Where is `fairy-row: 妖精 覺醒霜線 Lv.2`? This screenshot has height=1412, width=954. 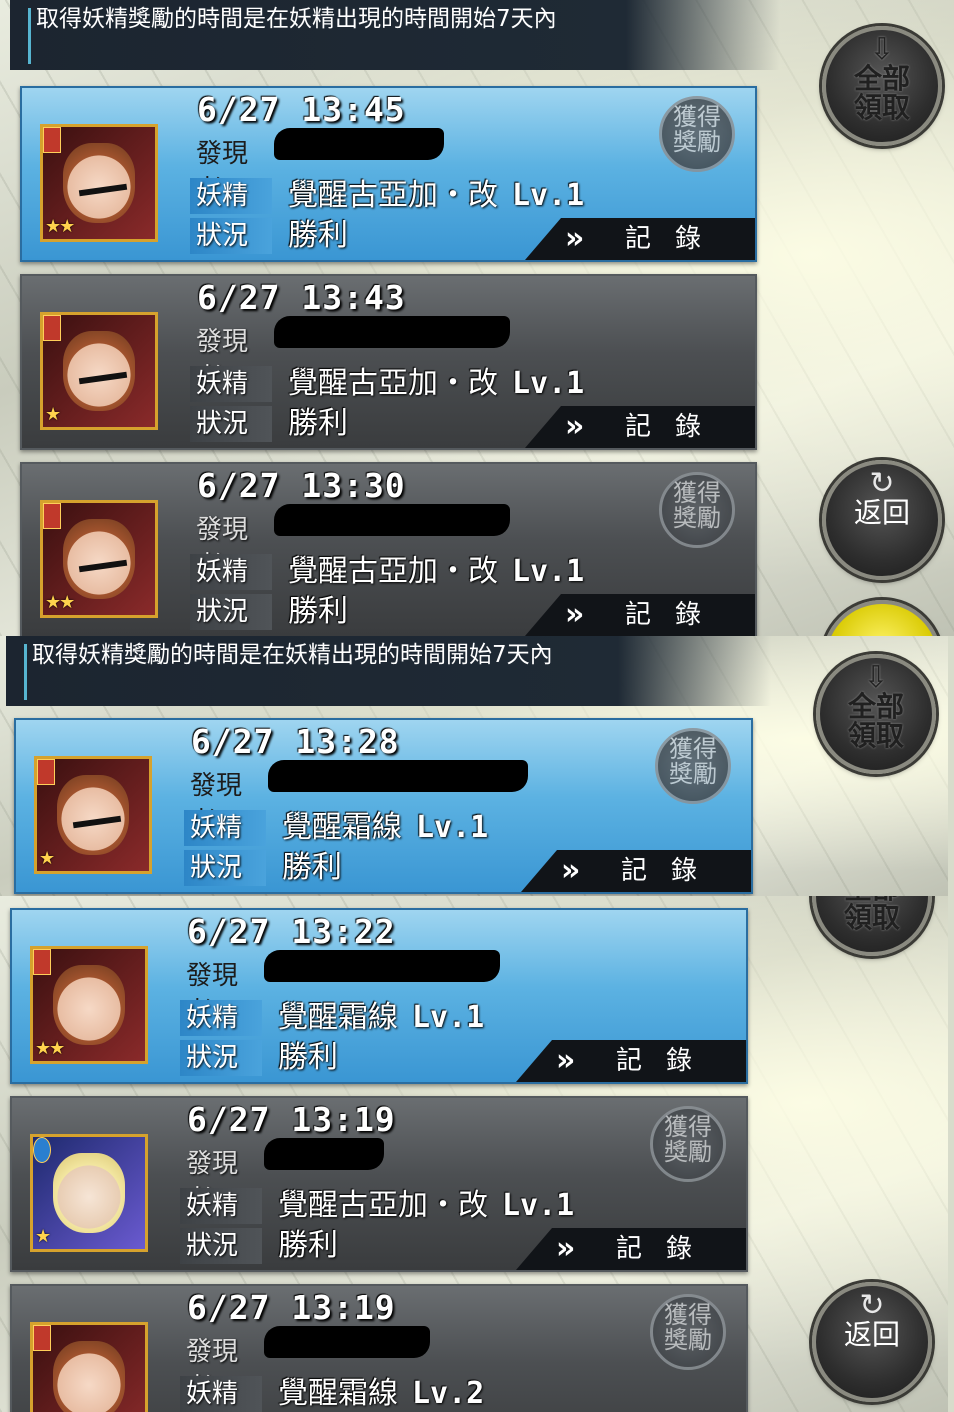 fairy-row: 妖精 覺醒霜線 Lv.2 is located at coordinates (350, 1394).